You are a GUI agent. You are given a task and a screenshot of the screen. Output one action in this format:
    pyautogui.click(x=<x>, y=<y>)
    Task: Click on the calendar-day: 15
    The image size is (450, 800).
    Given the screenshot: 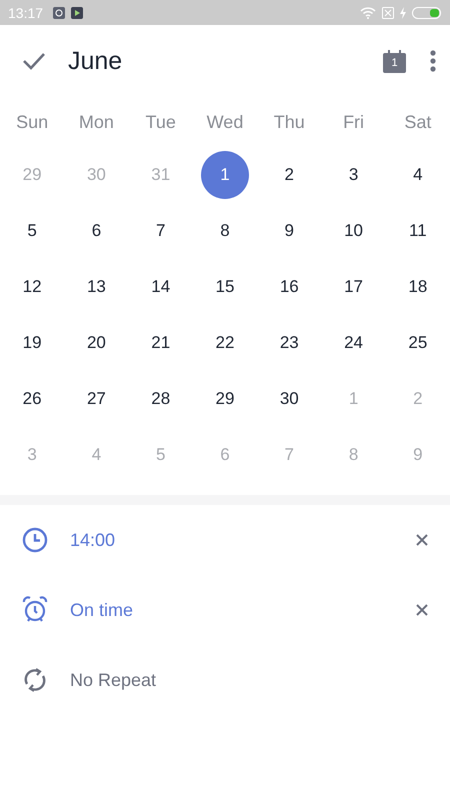 What is the action you would take?
    pyautogui.click(x=224, y=287)
    